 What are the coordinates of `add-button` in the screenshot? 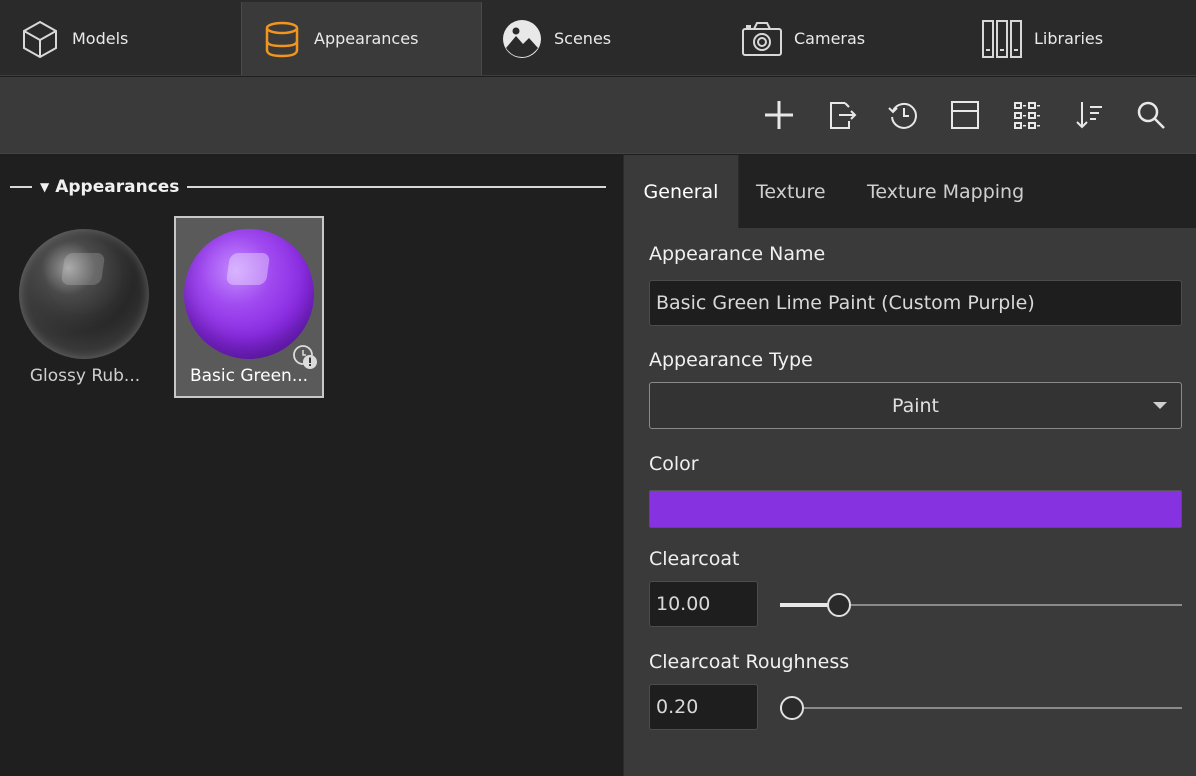 It's located at (779, 115).